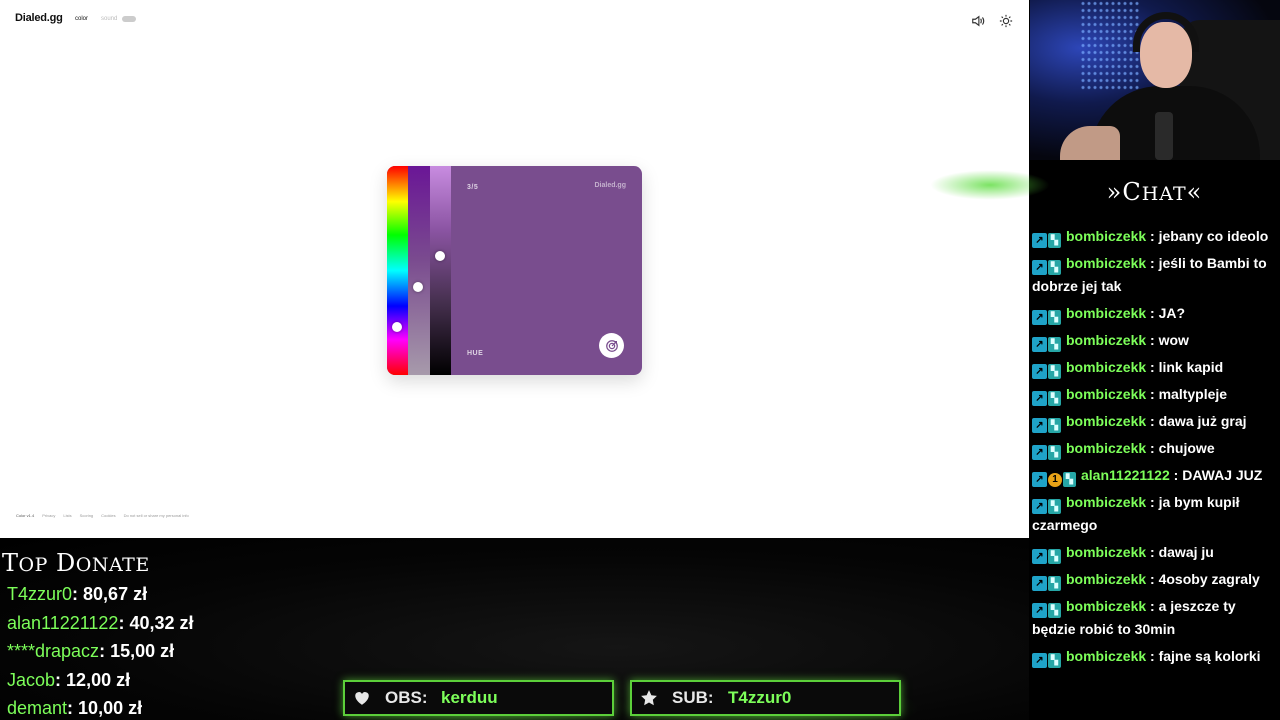  What do you see at coordinates (693, 697) in the screenshot?
I see `sub-label: SUB:` at bounding box center [693, 697].